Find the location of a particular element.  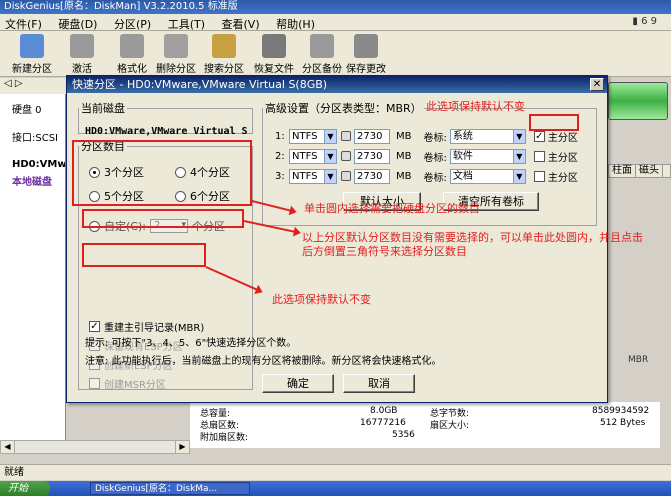

annotation-box-partition-count is located at coordinates (162, 173).